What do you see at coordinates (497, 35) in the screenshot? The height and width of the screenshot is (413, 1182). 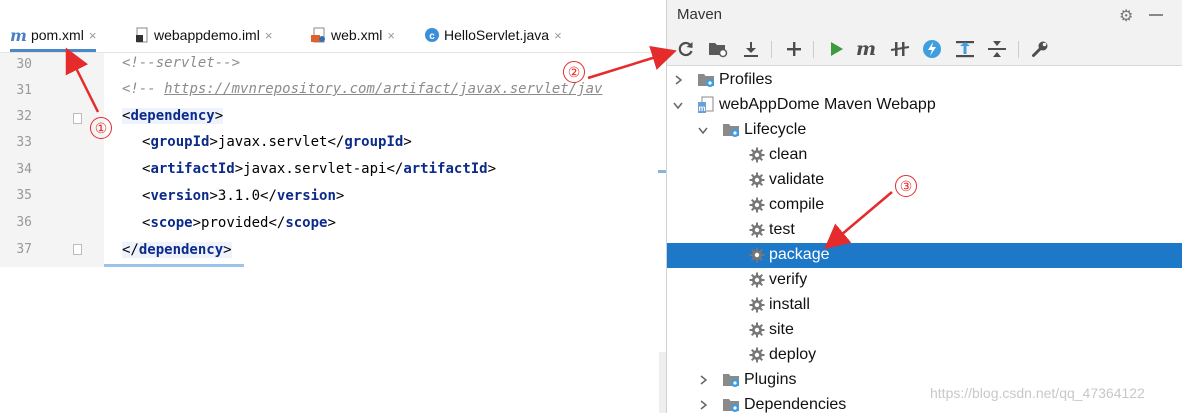 I see `tab-label: HelloServlet.java` at bounding box center [497, 35].